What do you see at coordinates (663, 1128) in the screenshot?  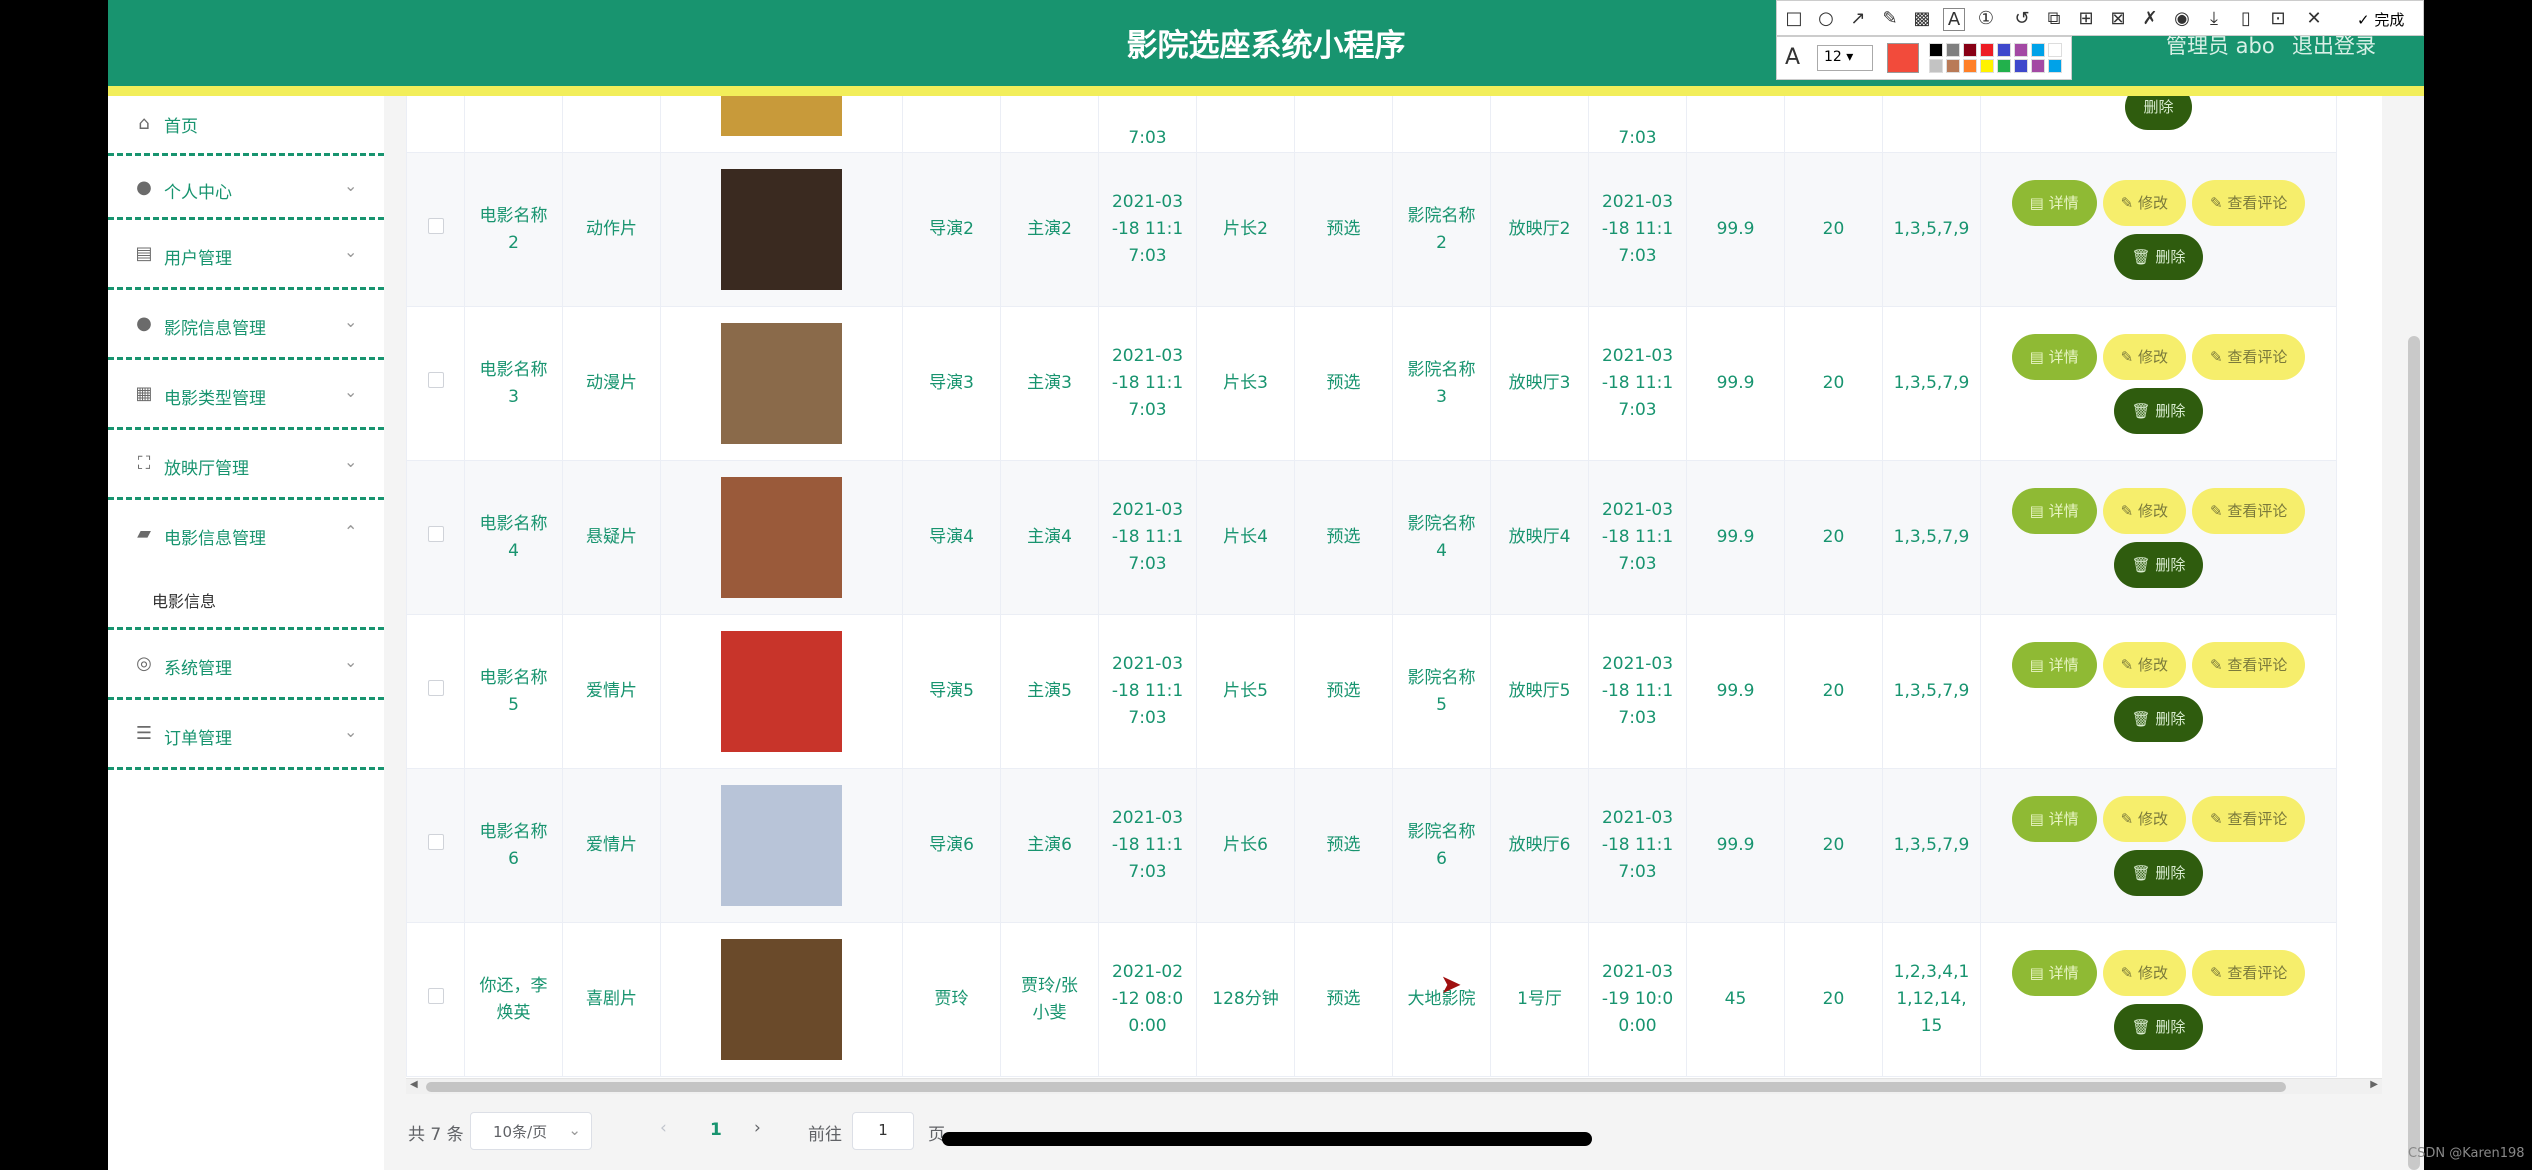 I see `prev-page-icon: ‹` at bounding box center [663, 1128].